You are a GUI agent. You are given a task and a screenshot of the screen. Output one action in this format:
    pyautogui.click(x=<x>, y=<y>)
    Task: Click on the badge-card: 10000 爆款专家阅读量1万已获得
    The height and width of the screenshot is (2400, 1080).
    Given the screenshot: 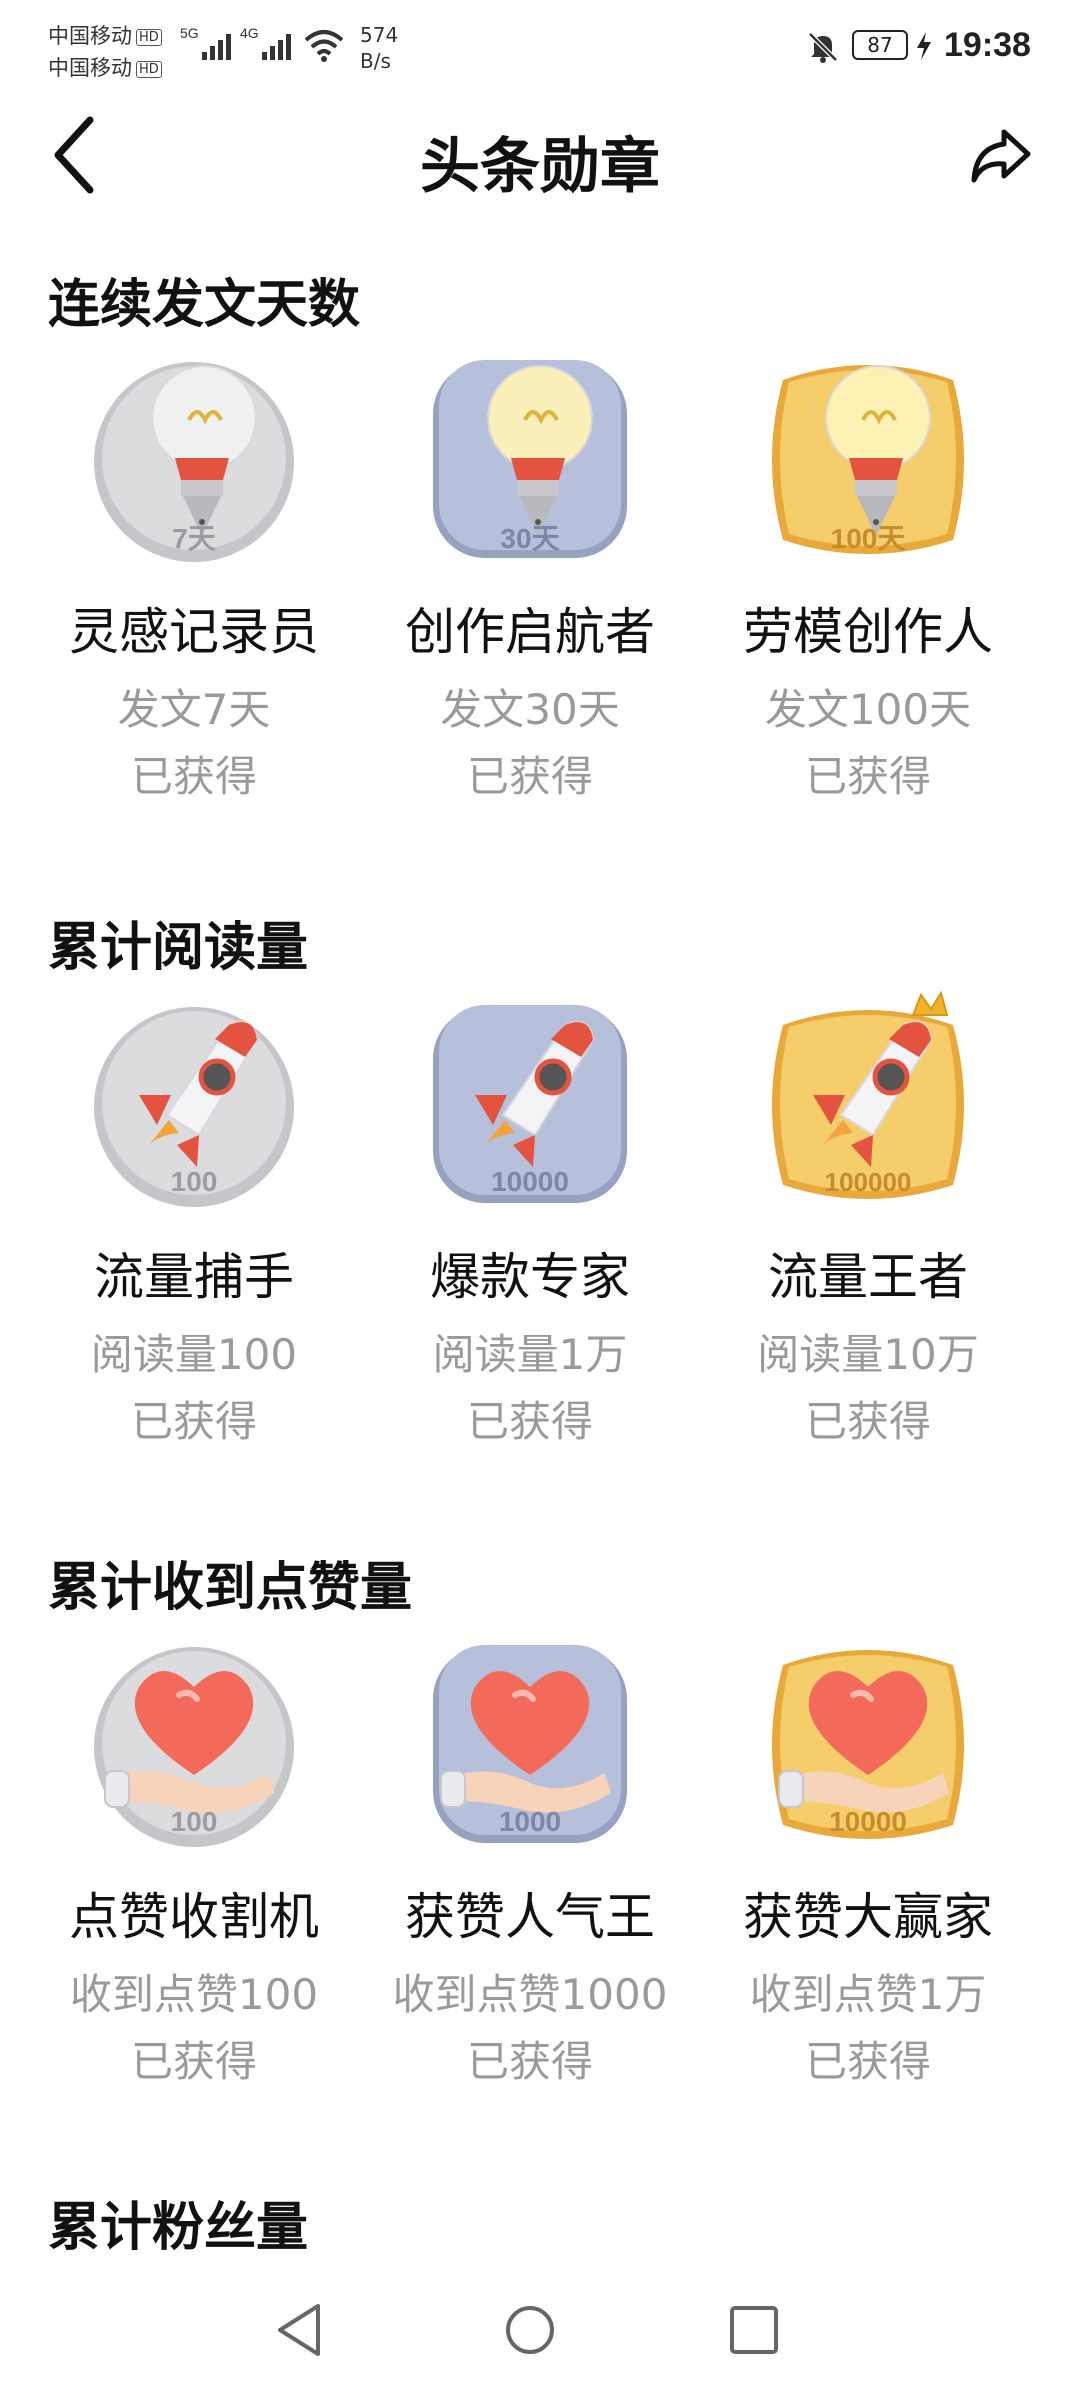 What is the action you would take?
    pyautogui.click(x=530, y=1217)
    